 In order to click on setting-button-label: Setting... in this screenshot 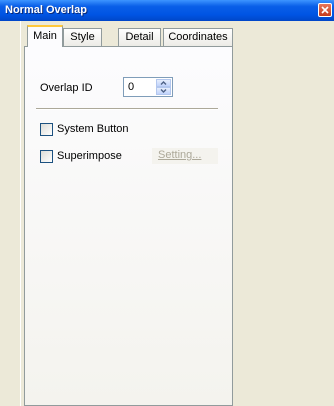, I will do `click(180, 155)`.